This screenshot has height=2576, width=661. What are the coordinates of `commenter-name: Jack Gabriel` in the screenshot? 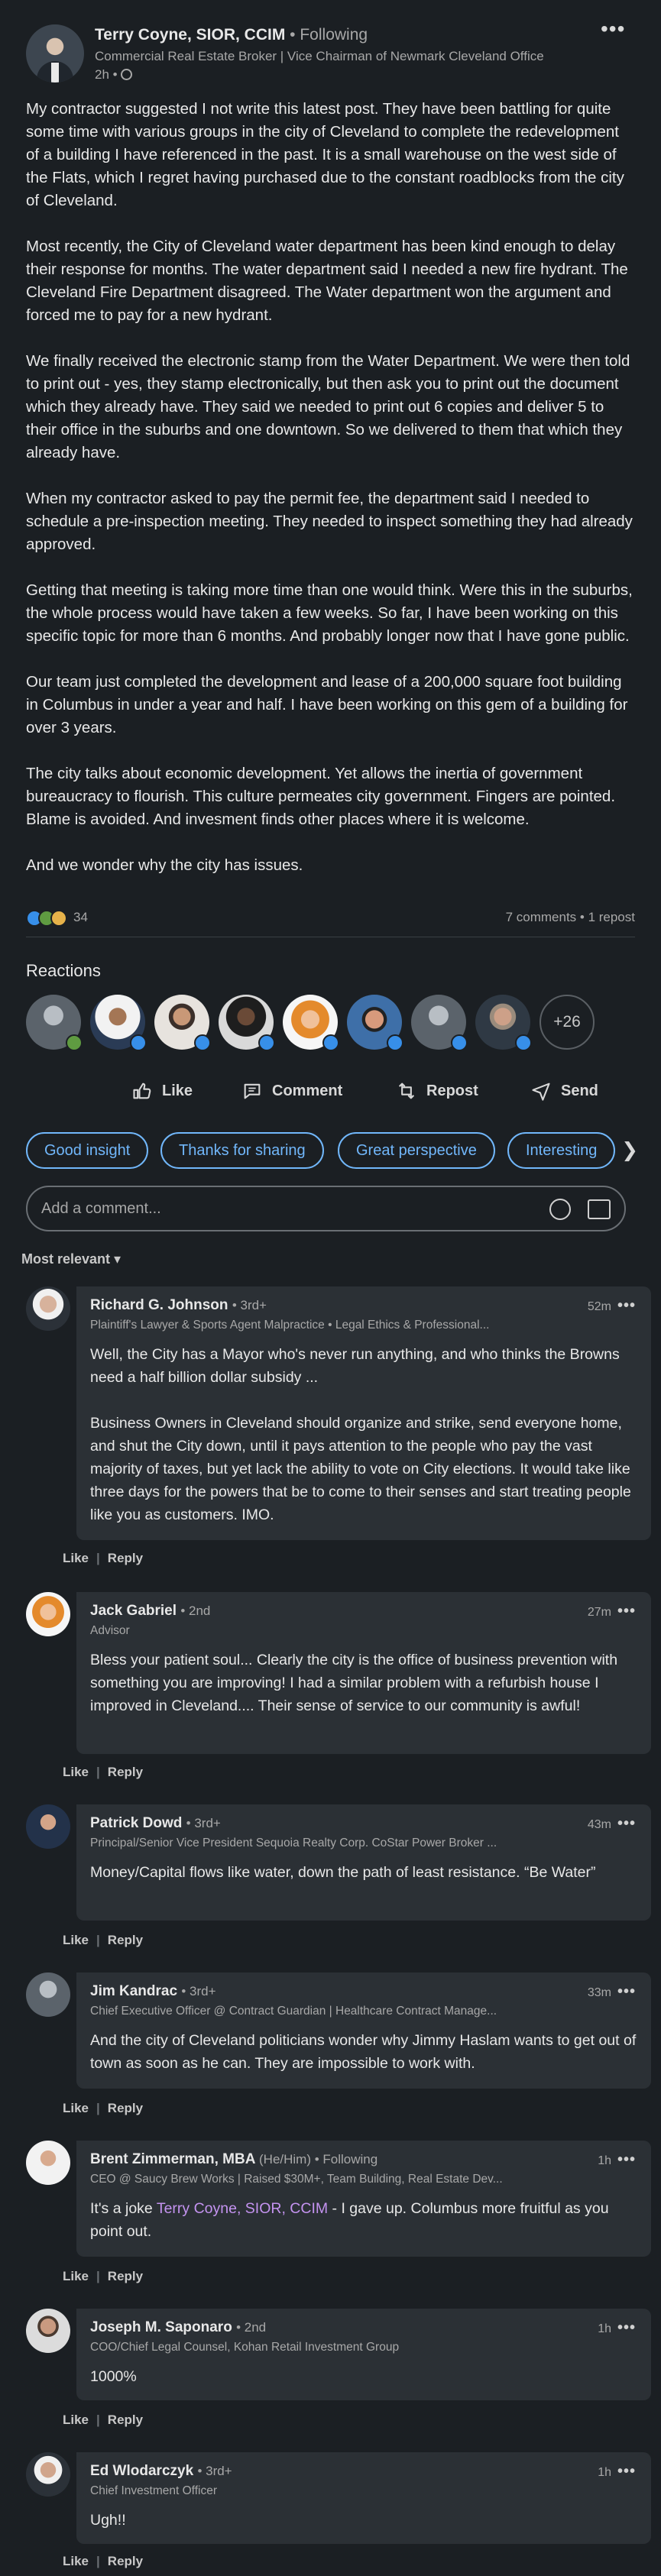 It's located at (133, 1611).